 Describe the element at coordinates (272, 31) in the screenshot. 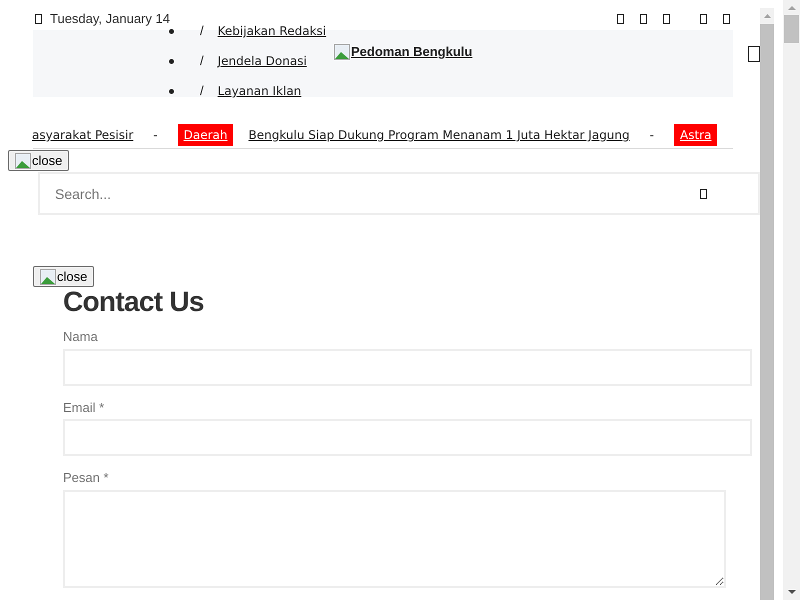

I see `menu-link: Kebijakan Redaksi` at that location.